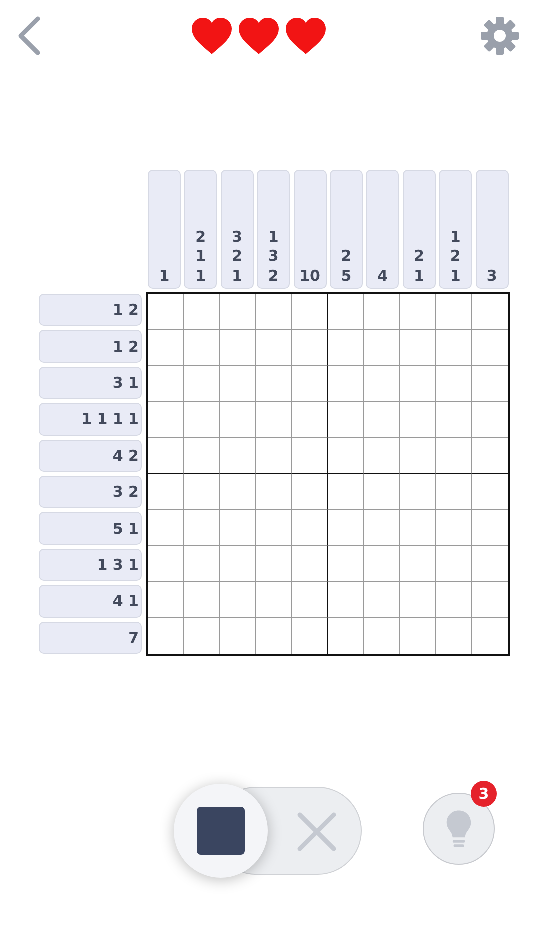 The width and height of the screenshot is (534, 949). What do you see at coordinates (310, 276) in the screenshot?
I see `clue-number: 10` at bounding box center [310, 276].